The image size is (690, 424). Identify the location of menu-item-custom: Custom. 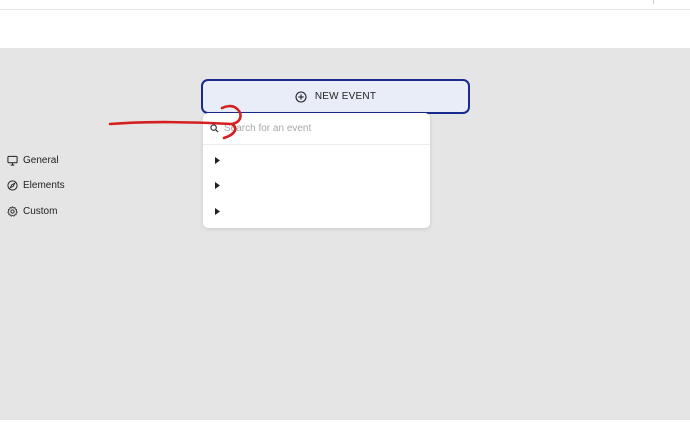
(113, 211).